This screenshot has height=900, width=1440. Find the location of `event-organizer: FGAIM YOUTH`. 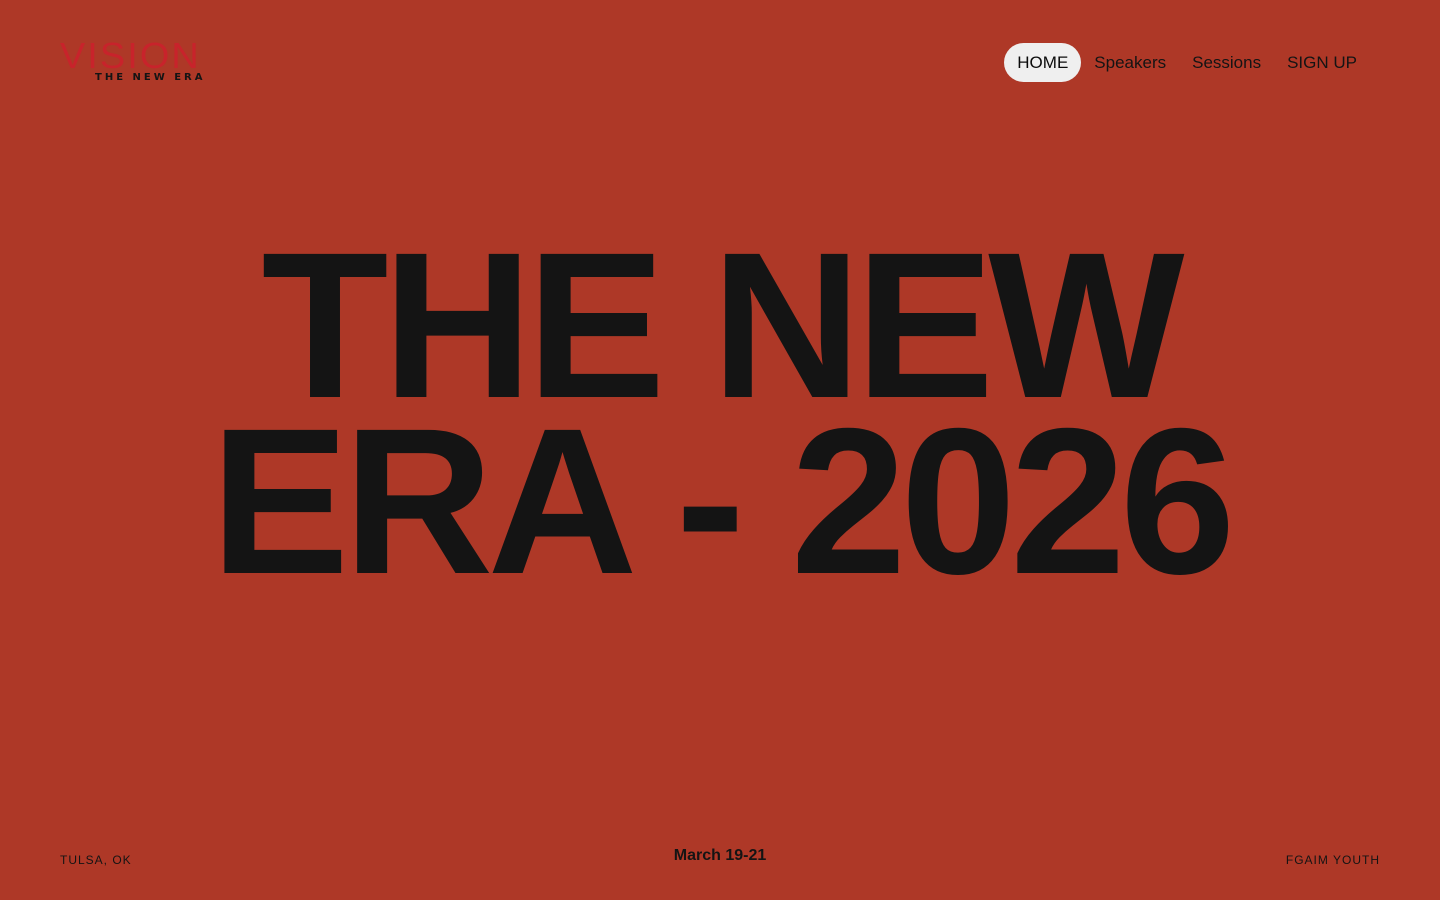

event-organizer: FGAIM YOUTH is located at coordinates (1332, 860).